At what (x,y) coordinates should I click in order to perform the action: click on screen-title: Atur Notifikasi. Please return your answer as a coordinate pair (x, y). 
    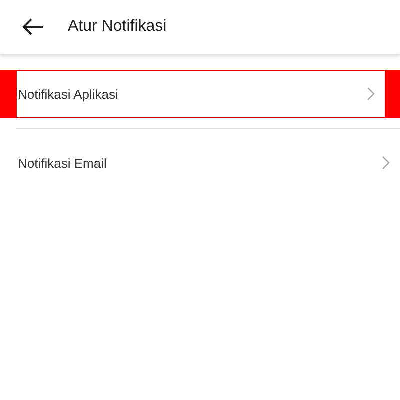
    Looking at the image, I should click on (117, 27).